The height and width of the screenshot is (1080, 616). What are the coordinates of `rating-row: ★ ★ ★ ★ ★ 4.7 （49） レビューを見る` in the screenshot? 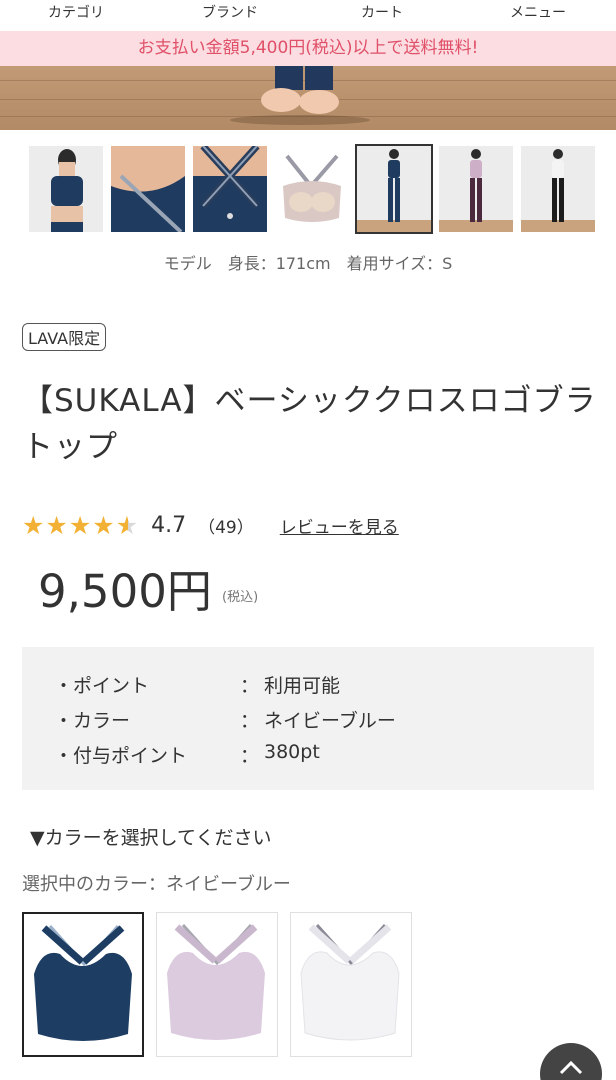 It's located at (210, 525).